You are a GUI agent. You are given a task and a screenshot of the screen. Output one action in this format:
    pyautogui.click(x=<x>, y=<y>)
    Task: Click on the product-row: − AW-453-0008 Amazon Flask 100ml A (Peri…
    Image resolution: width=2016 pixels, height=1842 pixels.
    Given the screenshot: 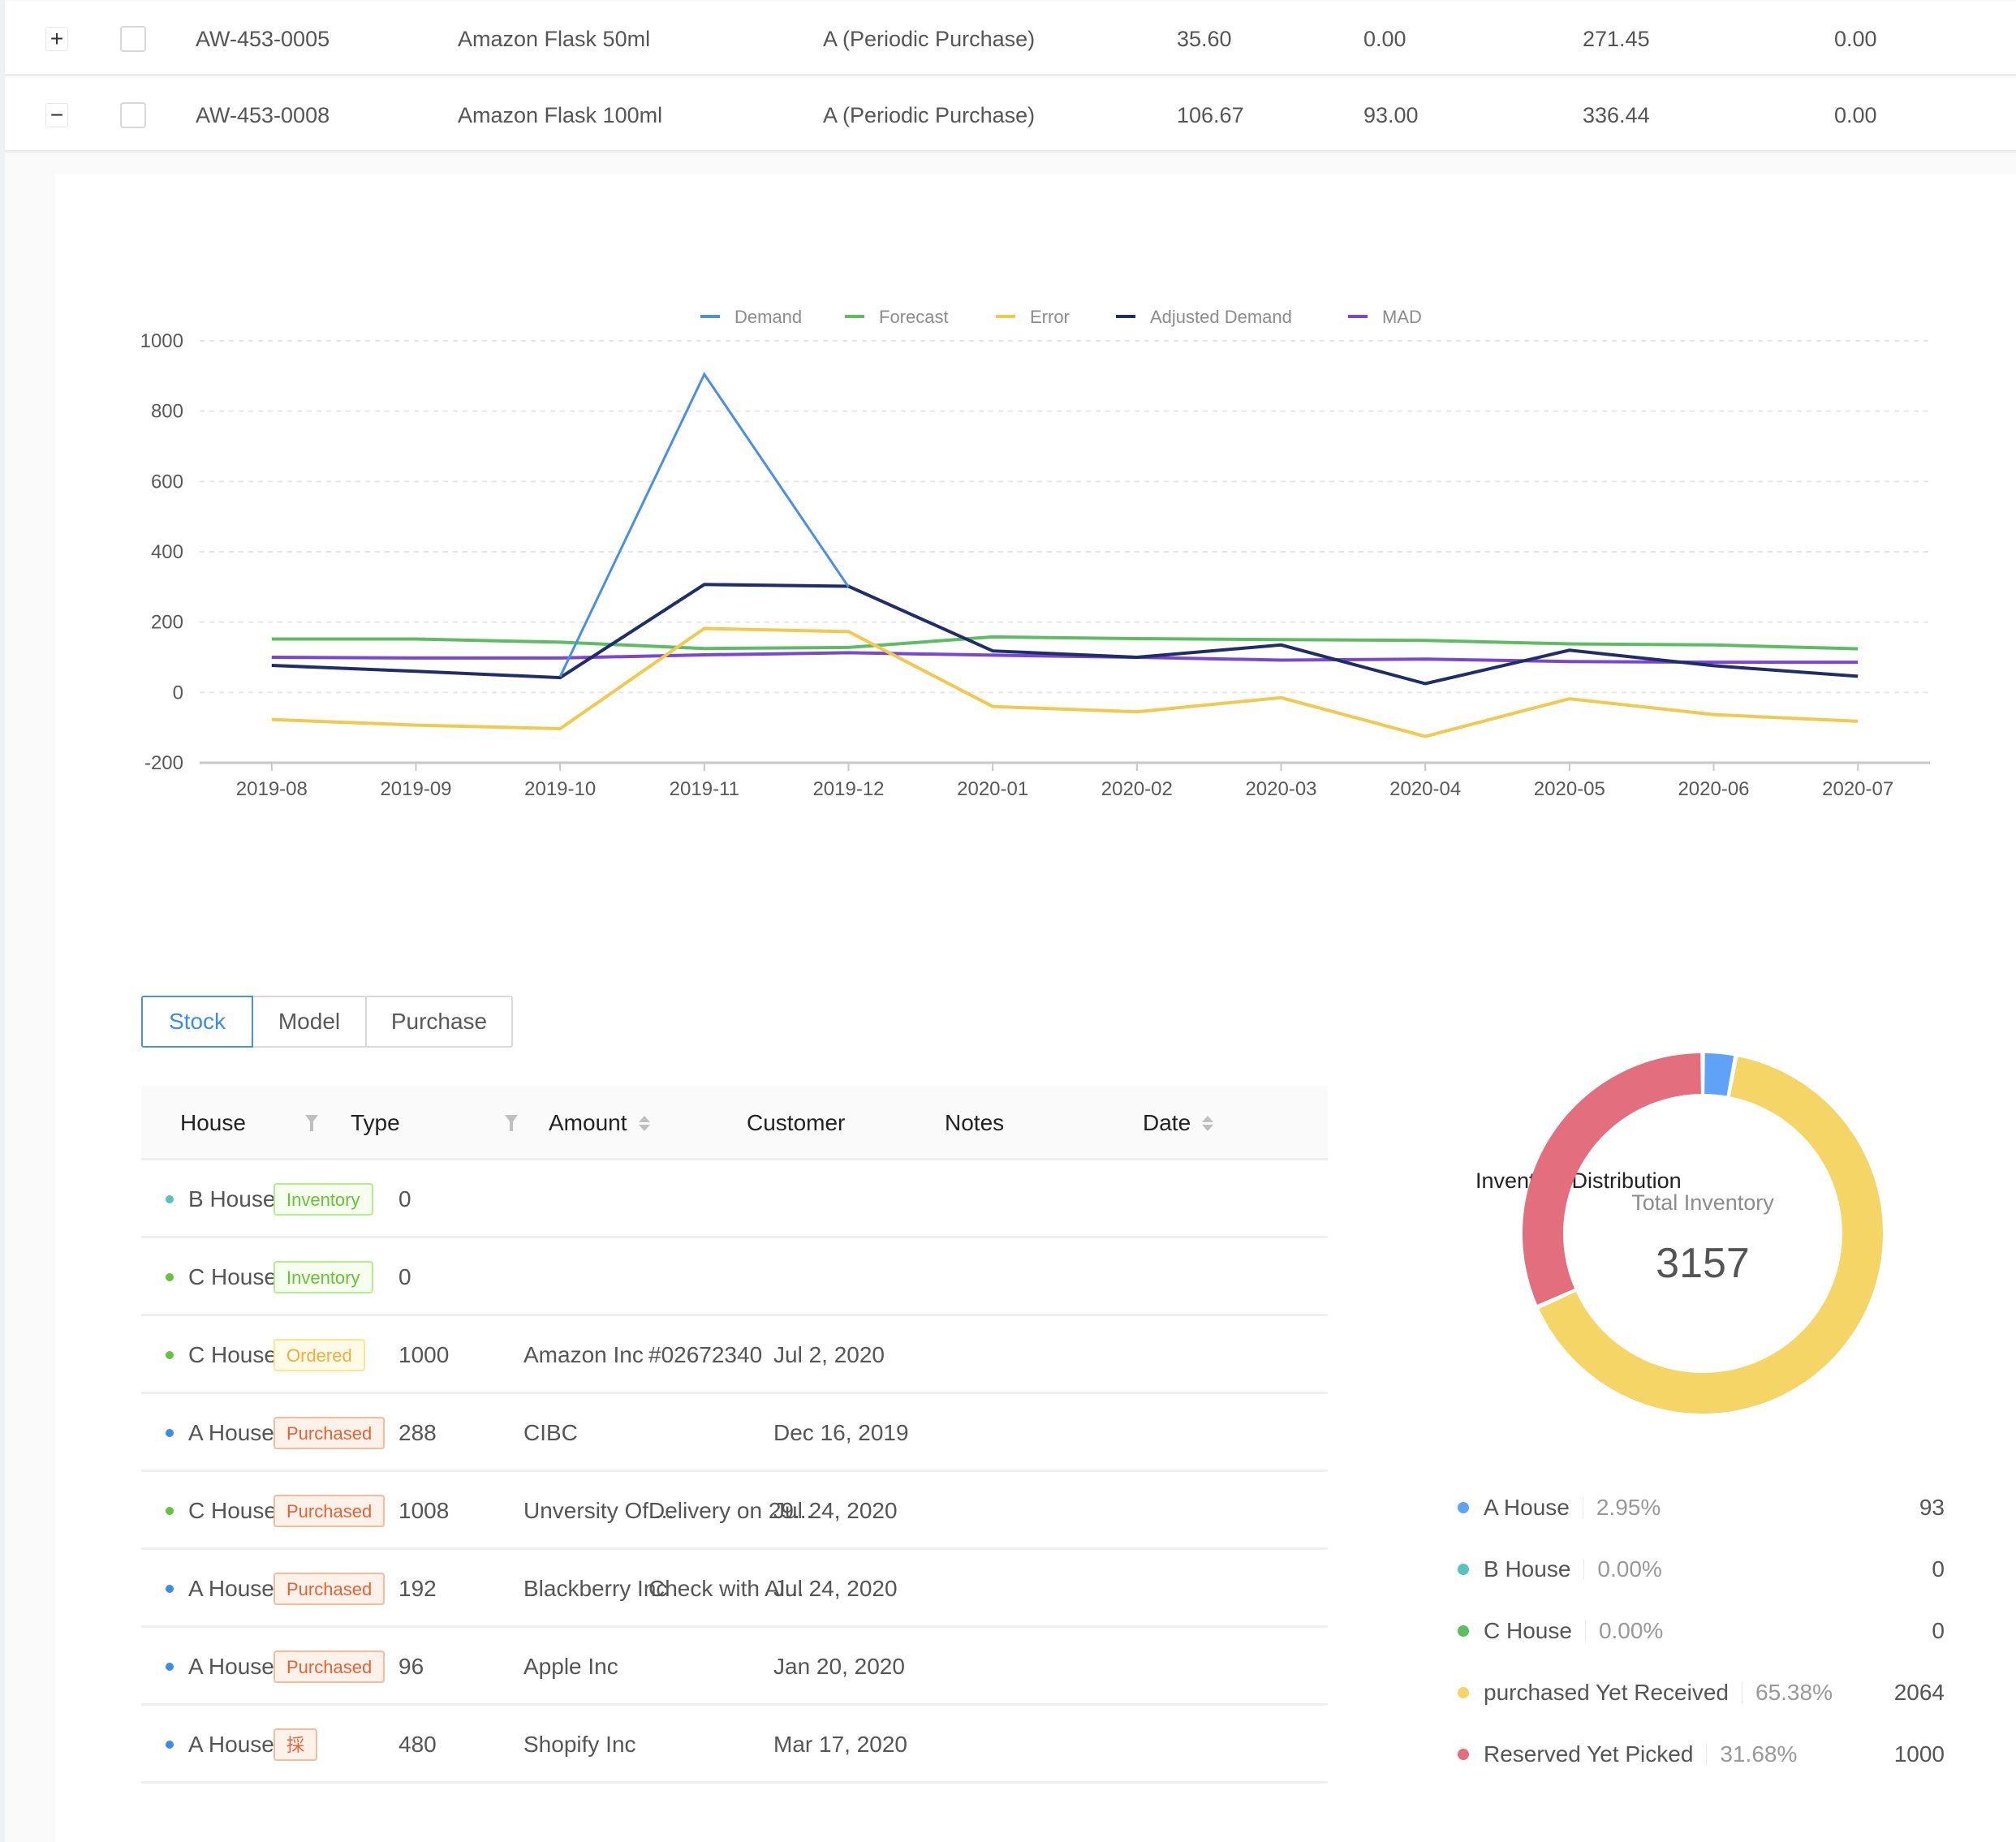 What is the action you would take?
    pyautogui.click(x=1010, y=115)
    